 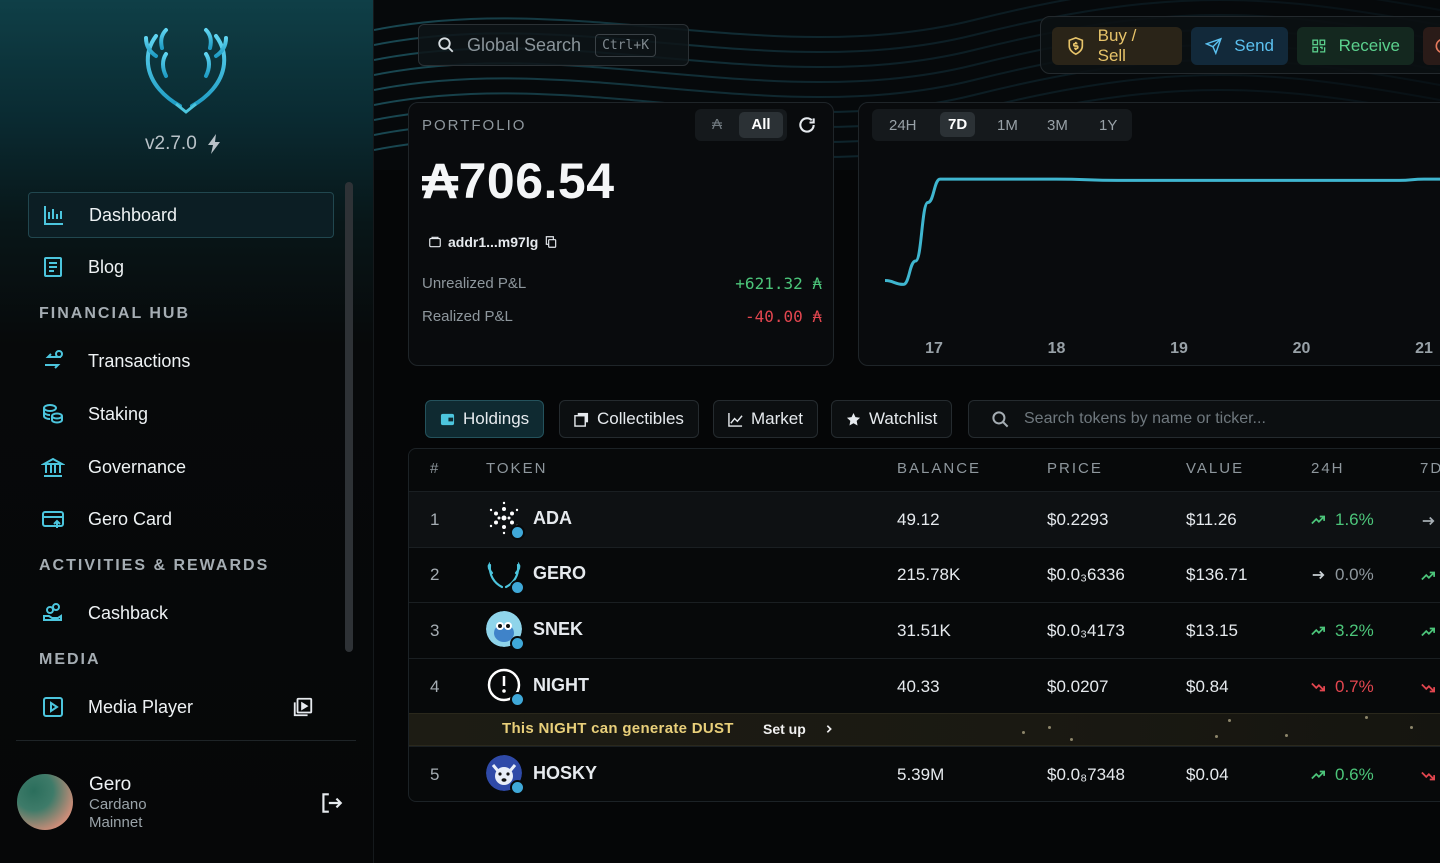 What do you see at coordinates (1239, 46) in the screenshot?
I see `send-button: Send` at bounding box center [1239, 46].